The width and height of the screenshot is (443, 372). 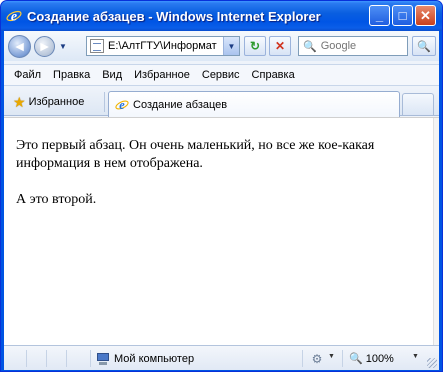 I want to click on menu-tools: Сервис, so click(x=221, y=75).